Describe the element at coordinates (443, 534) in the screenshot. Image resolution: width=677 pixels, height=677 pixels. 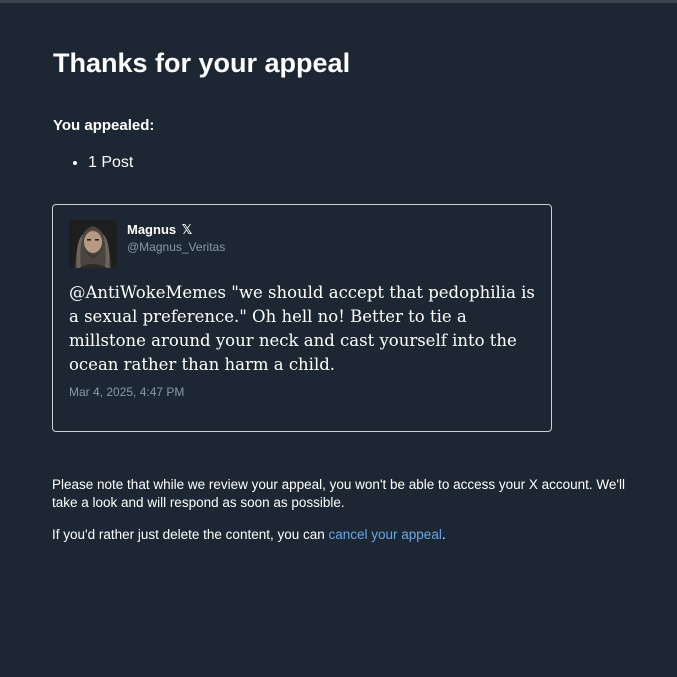
I see `cancel-suffix-text: .` at that location.